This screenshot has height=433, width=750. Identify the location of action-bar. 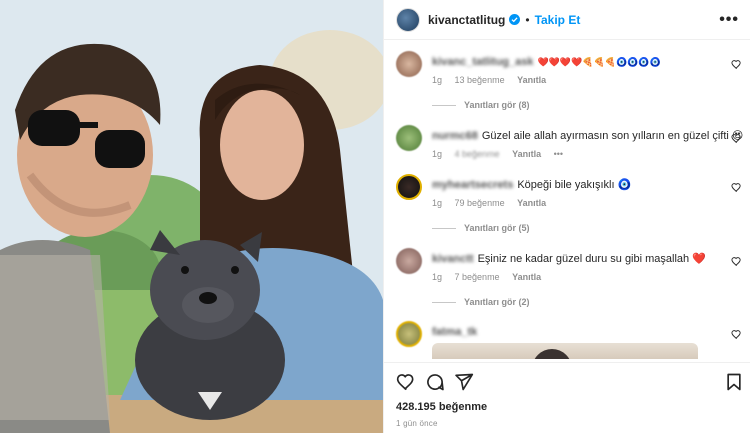
(567, 380).